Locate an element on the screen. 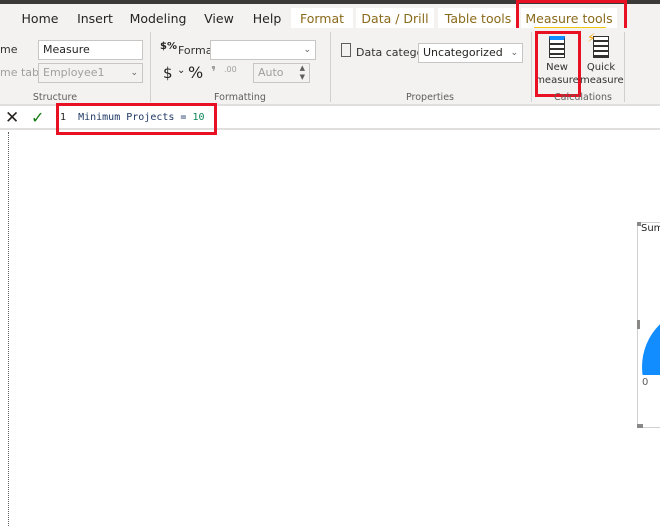 This screenshot has height=526, width=660. gauge-min-label: 0 is located at coordinates (645, 382).